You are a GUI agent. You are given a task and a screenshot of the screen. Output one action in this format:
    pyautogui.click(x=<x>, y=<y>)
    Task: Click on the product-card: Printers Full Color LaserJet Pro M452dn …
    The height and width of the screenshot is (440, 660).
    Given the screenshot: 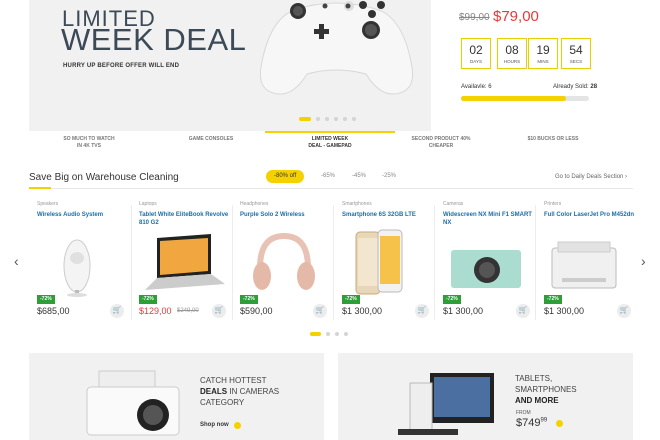 What is the action you would take?
    pyautogui.click(x=594, y=260)
    